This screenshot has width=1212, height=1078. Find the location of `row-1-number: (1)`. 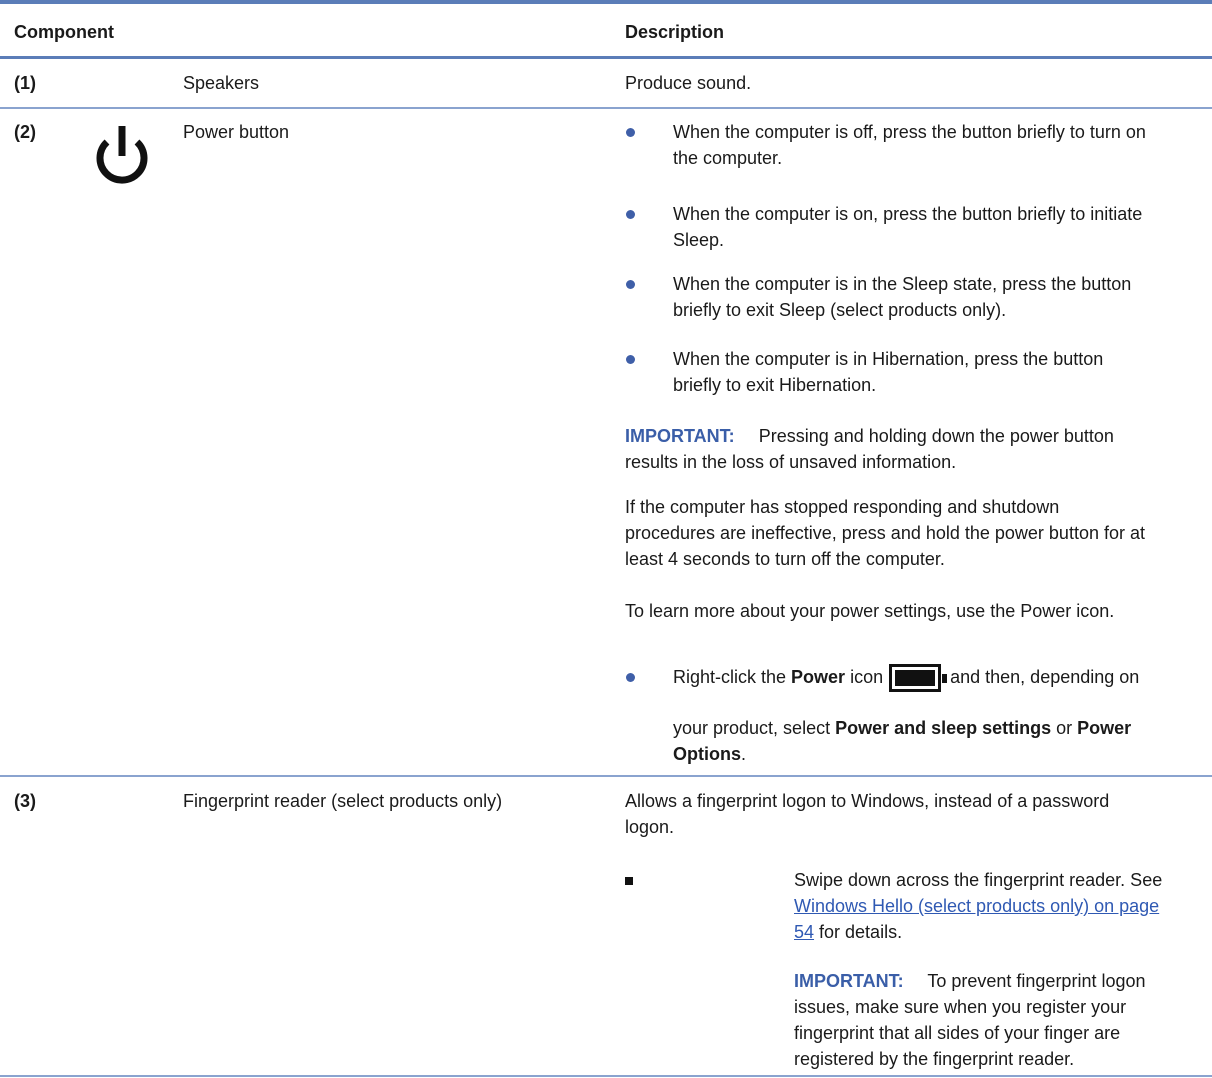

row-1-number: (1) is located at coordinates (25, 83).